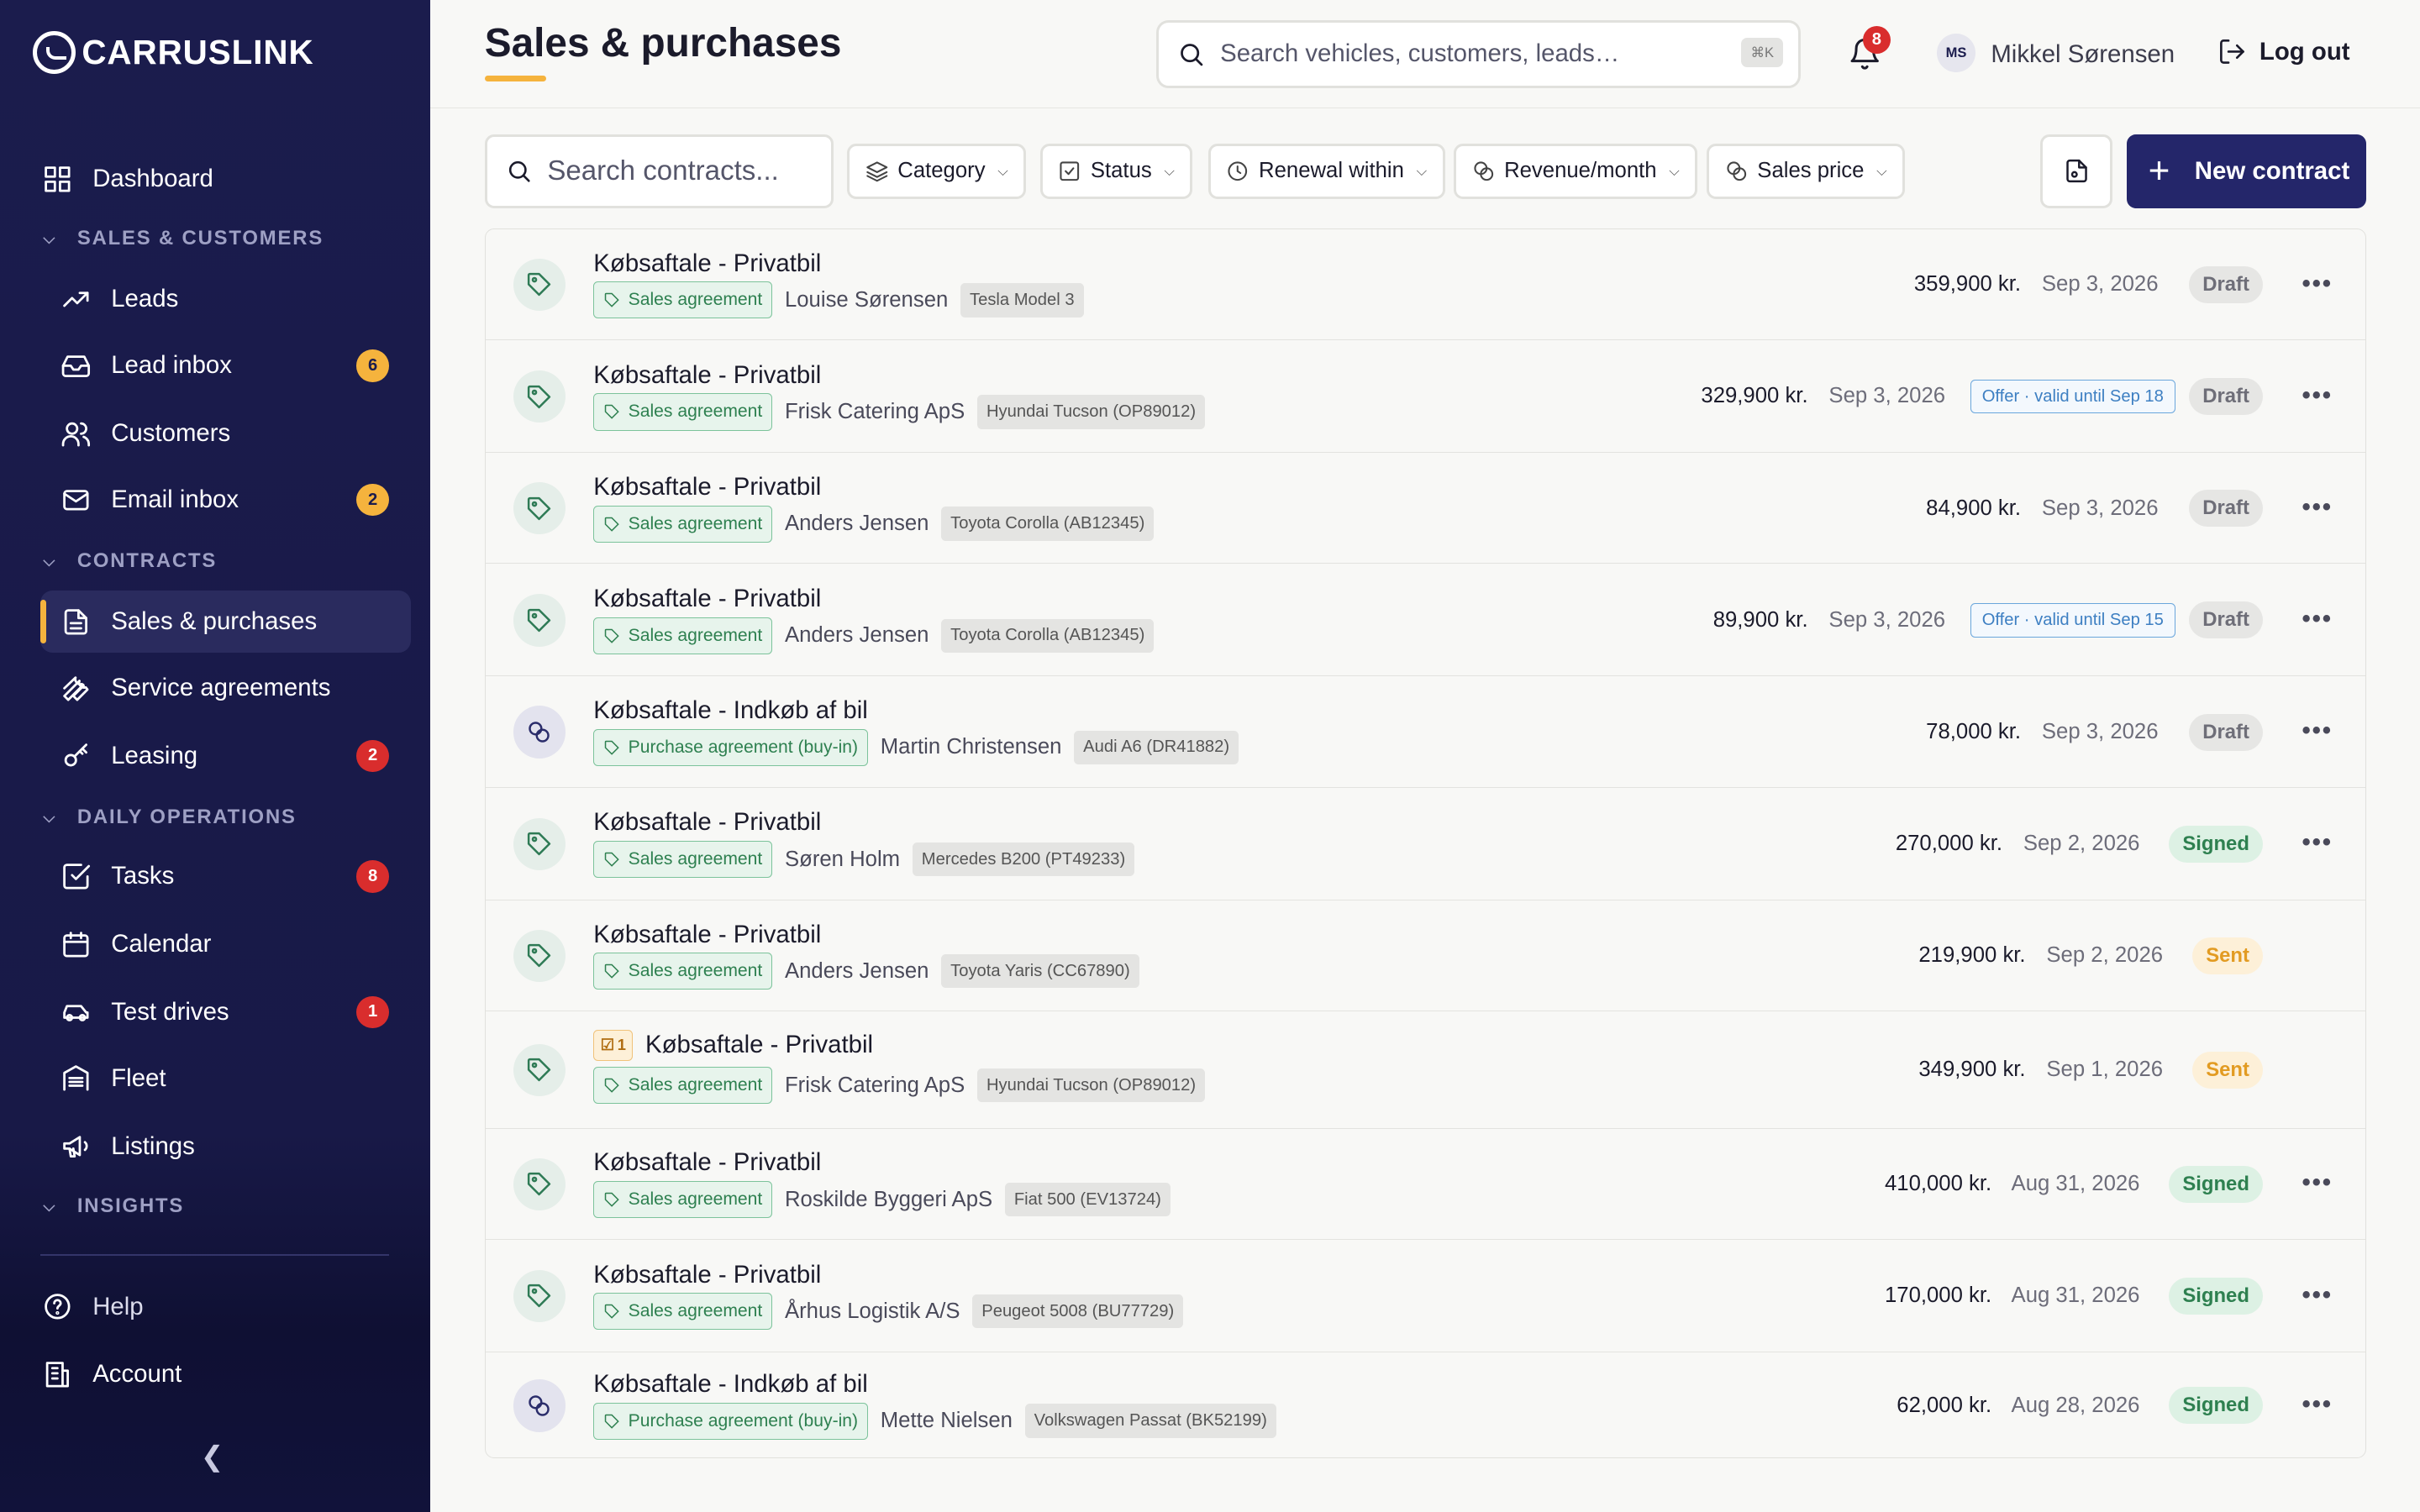  What do you see at coordinates (75, 1078) in the screenshot?
I see `warehouse-icon` at bounding box center [75, 1078].